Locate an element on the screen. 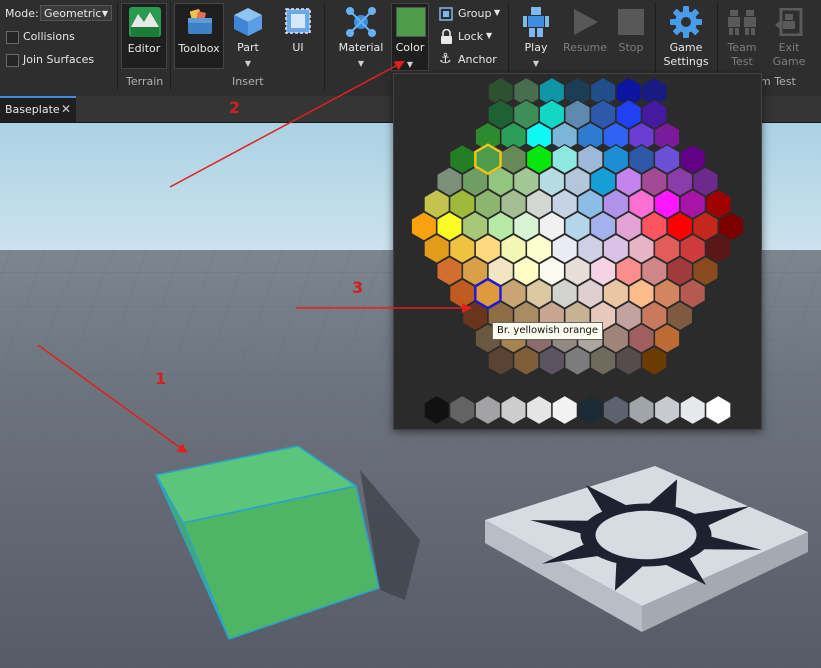  ui-label: UI is located at coordinates (298, 47).